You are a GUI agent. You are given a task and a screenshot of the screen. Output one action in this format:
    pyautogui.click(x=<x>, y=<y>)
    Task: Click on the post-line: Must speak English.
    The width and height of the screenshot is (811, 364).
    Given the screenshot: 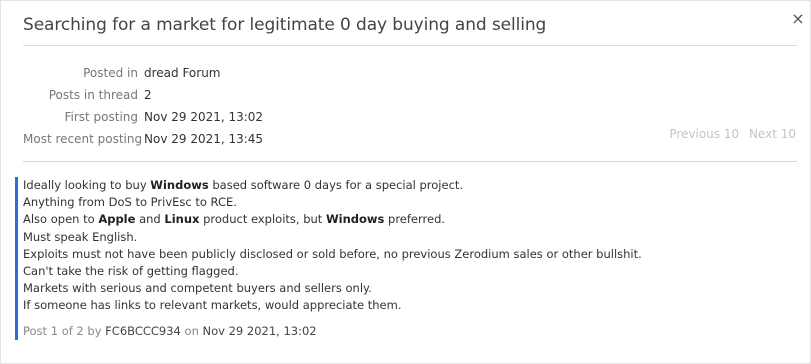 What is the action you would take?
    pyautogui.click(x=409, y=237)
    